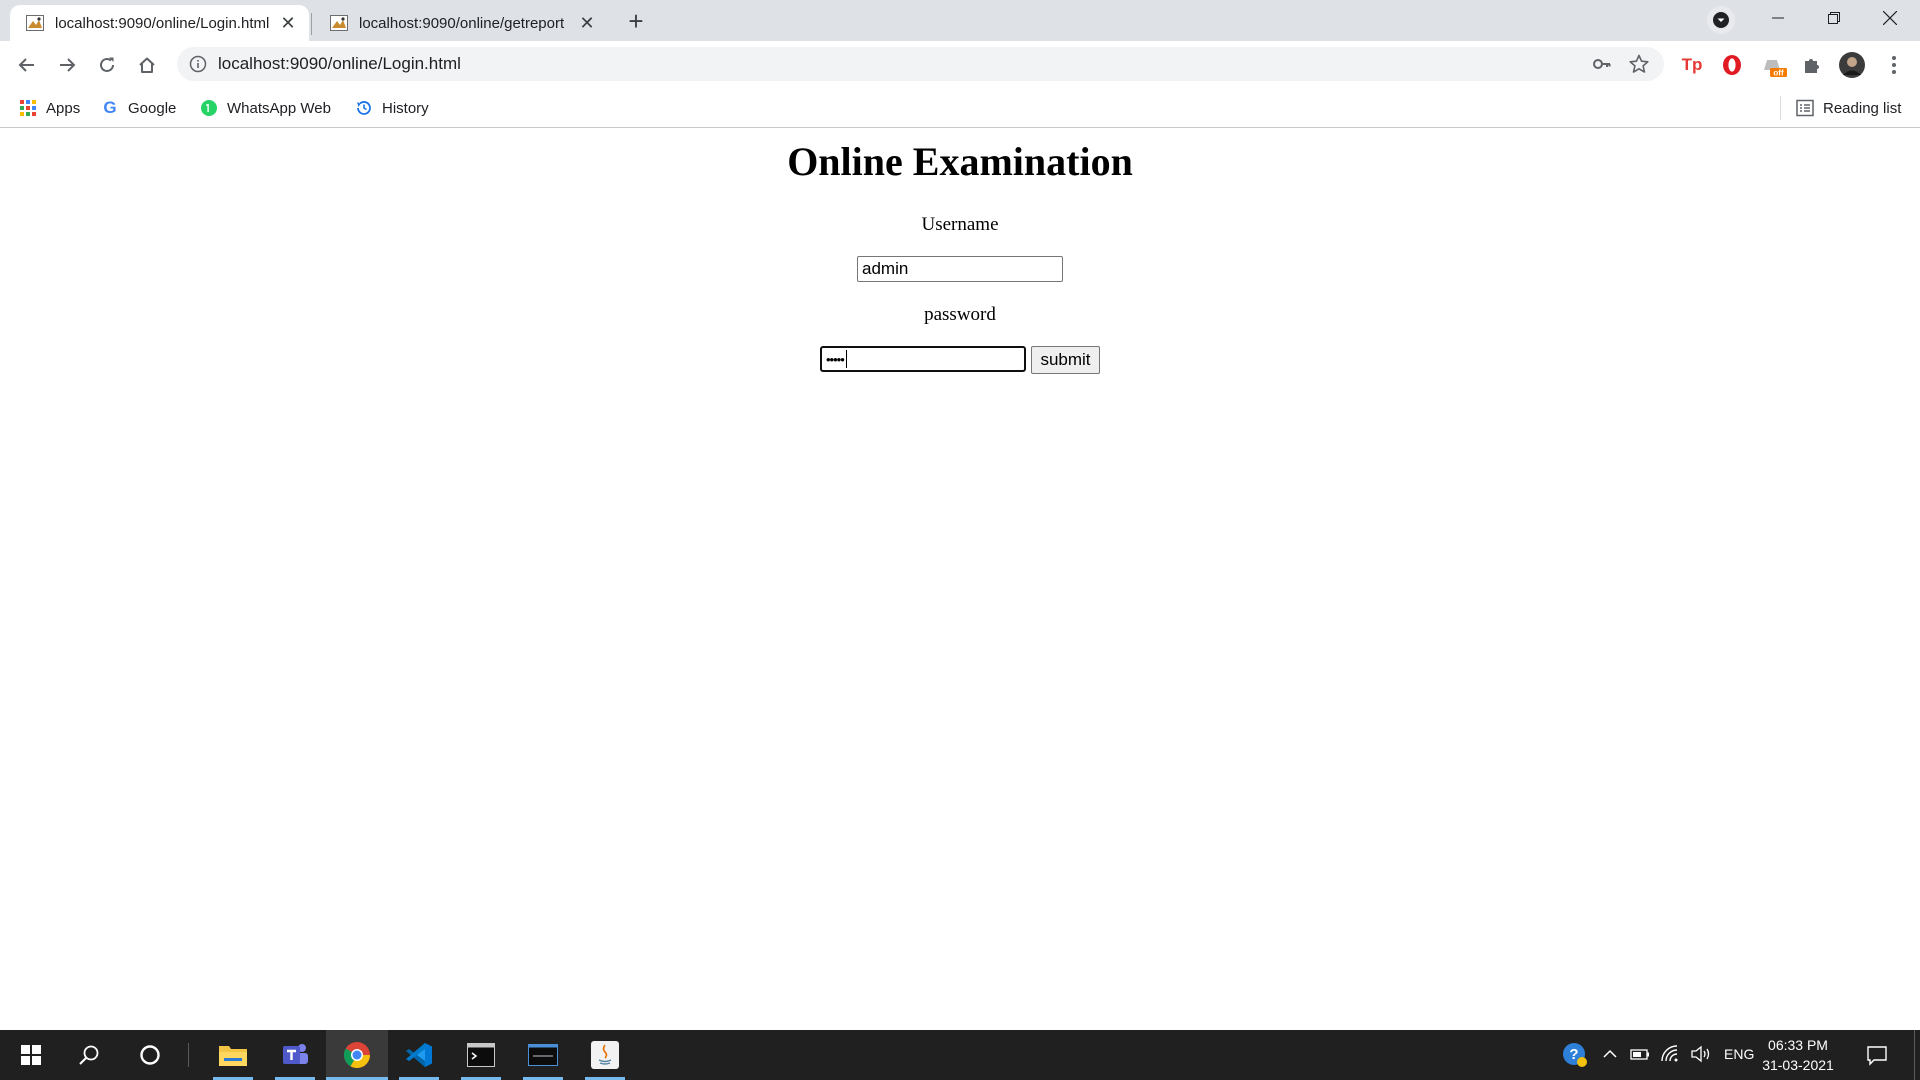 The height and width of the screenshot is (1080, 1920). I want to click on tab-title: localhost:9090/online/getreport, so click(462, 23).